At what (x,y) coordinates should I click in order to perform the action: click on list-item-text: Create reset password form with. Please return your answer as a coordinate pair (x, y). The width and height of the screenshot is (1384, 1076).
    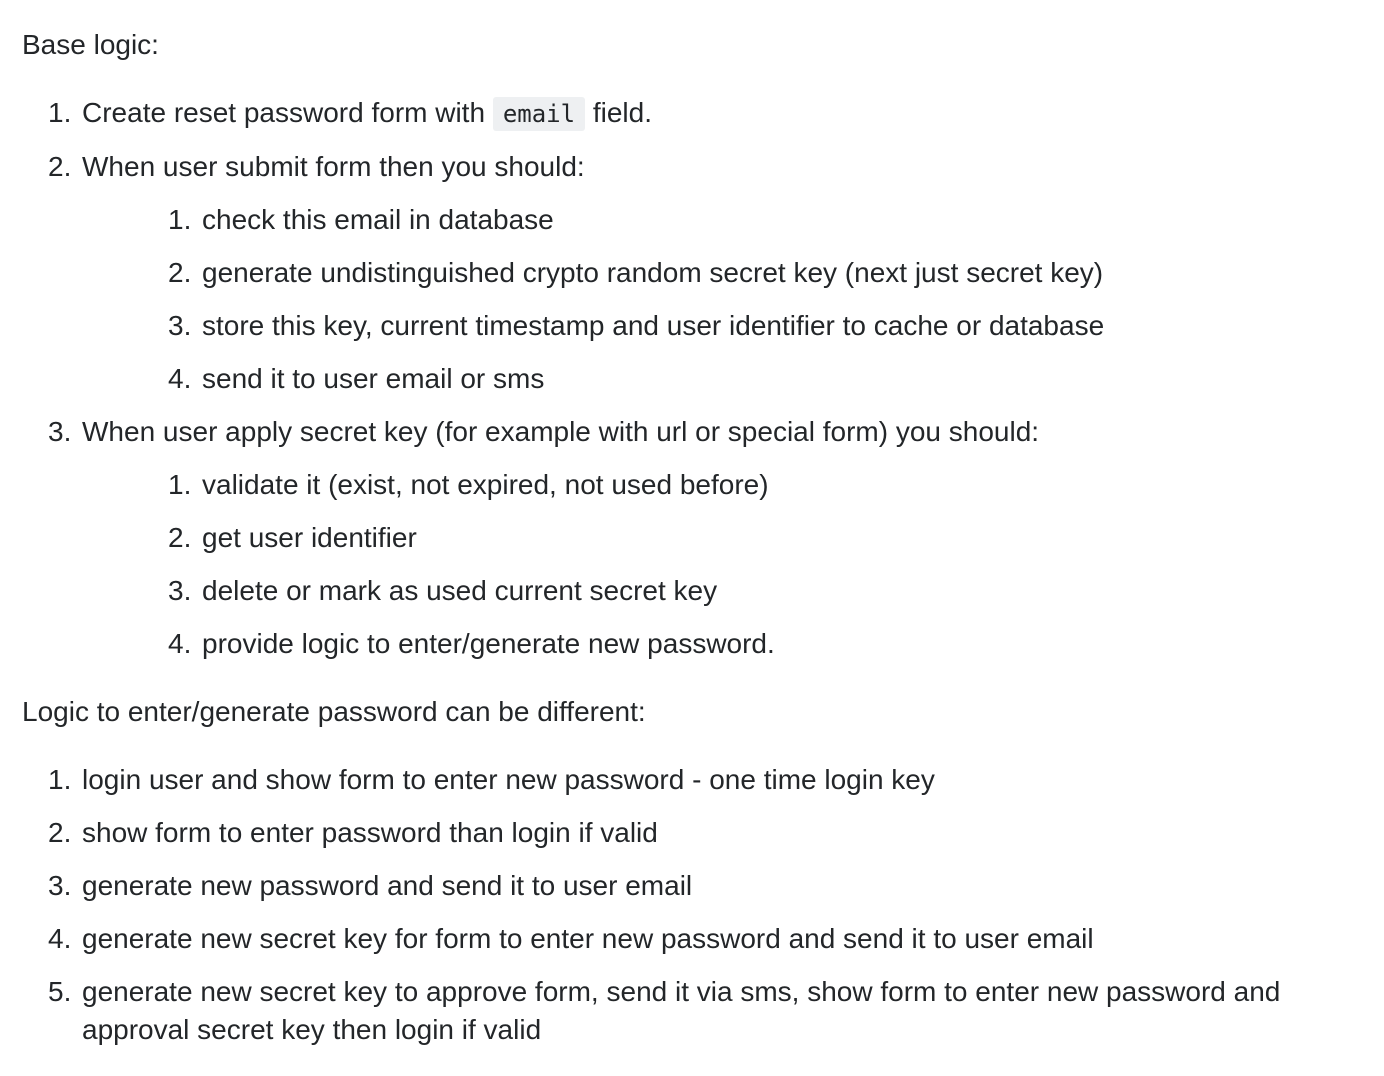
    Looking at the image, I should click on (284, 112).